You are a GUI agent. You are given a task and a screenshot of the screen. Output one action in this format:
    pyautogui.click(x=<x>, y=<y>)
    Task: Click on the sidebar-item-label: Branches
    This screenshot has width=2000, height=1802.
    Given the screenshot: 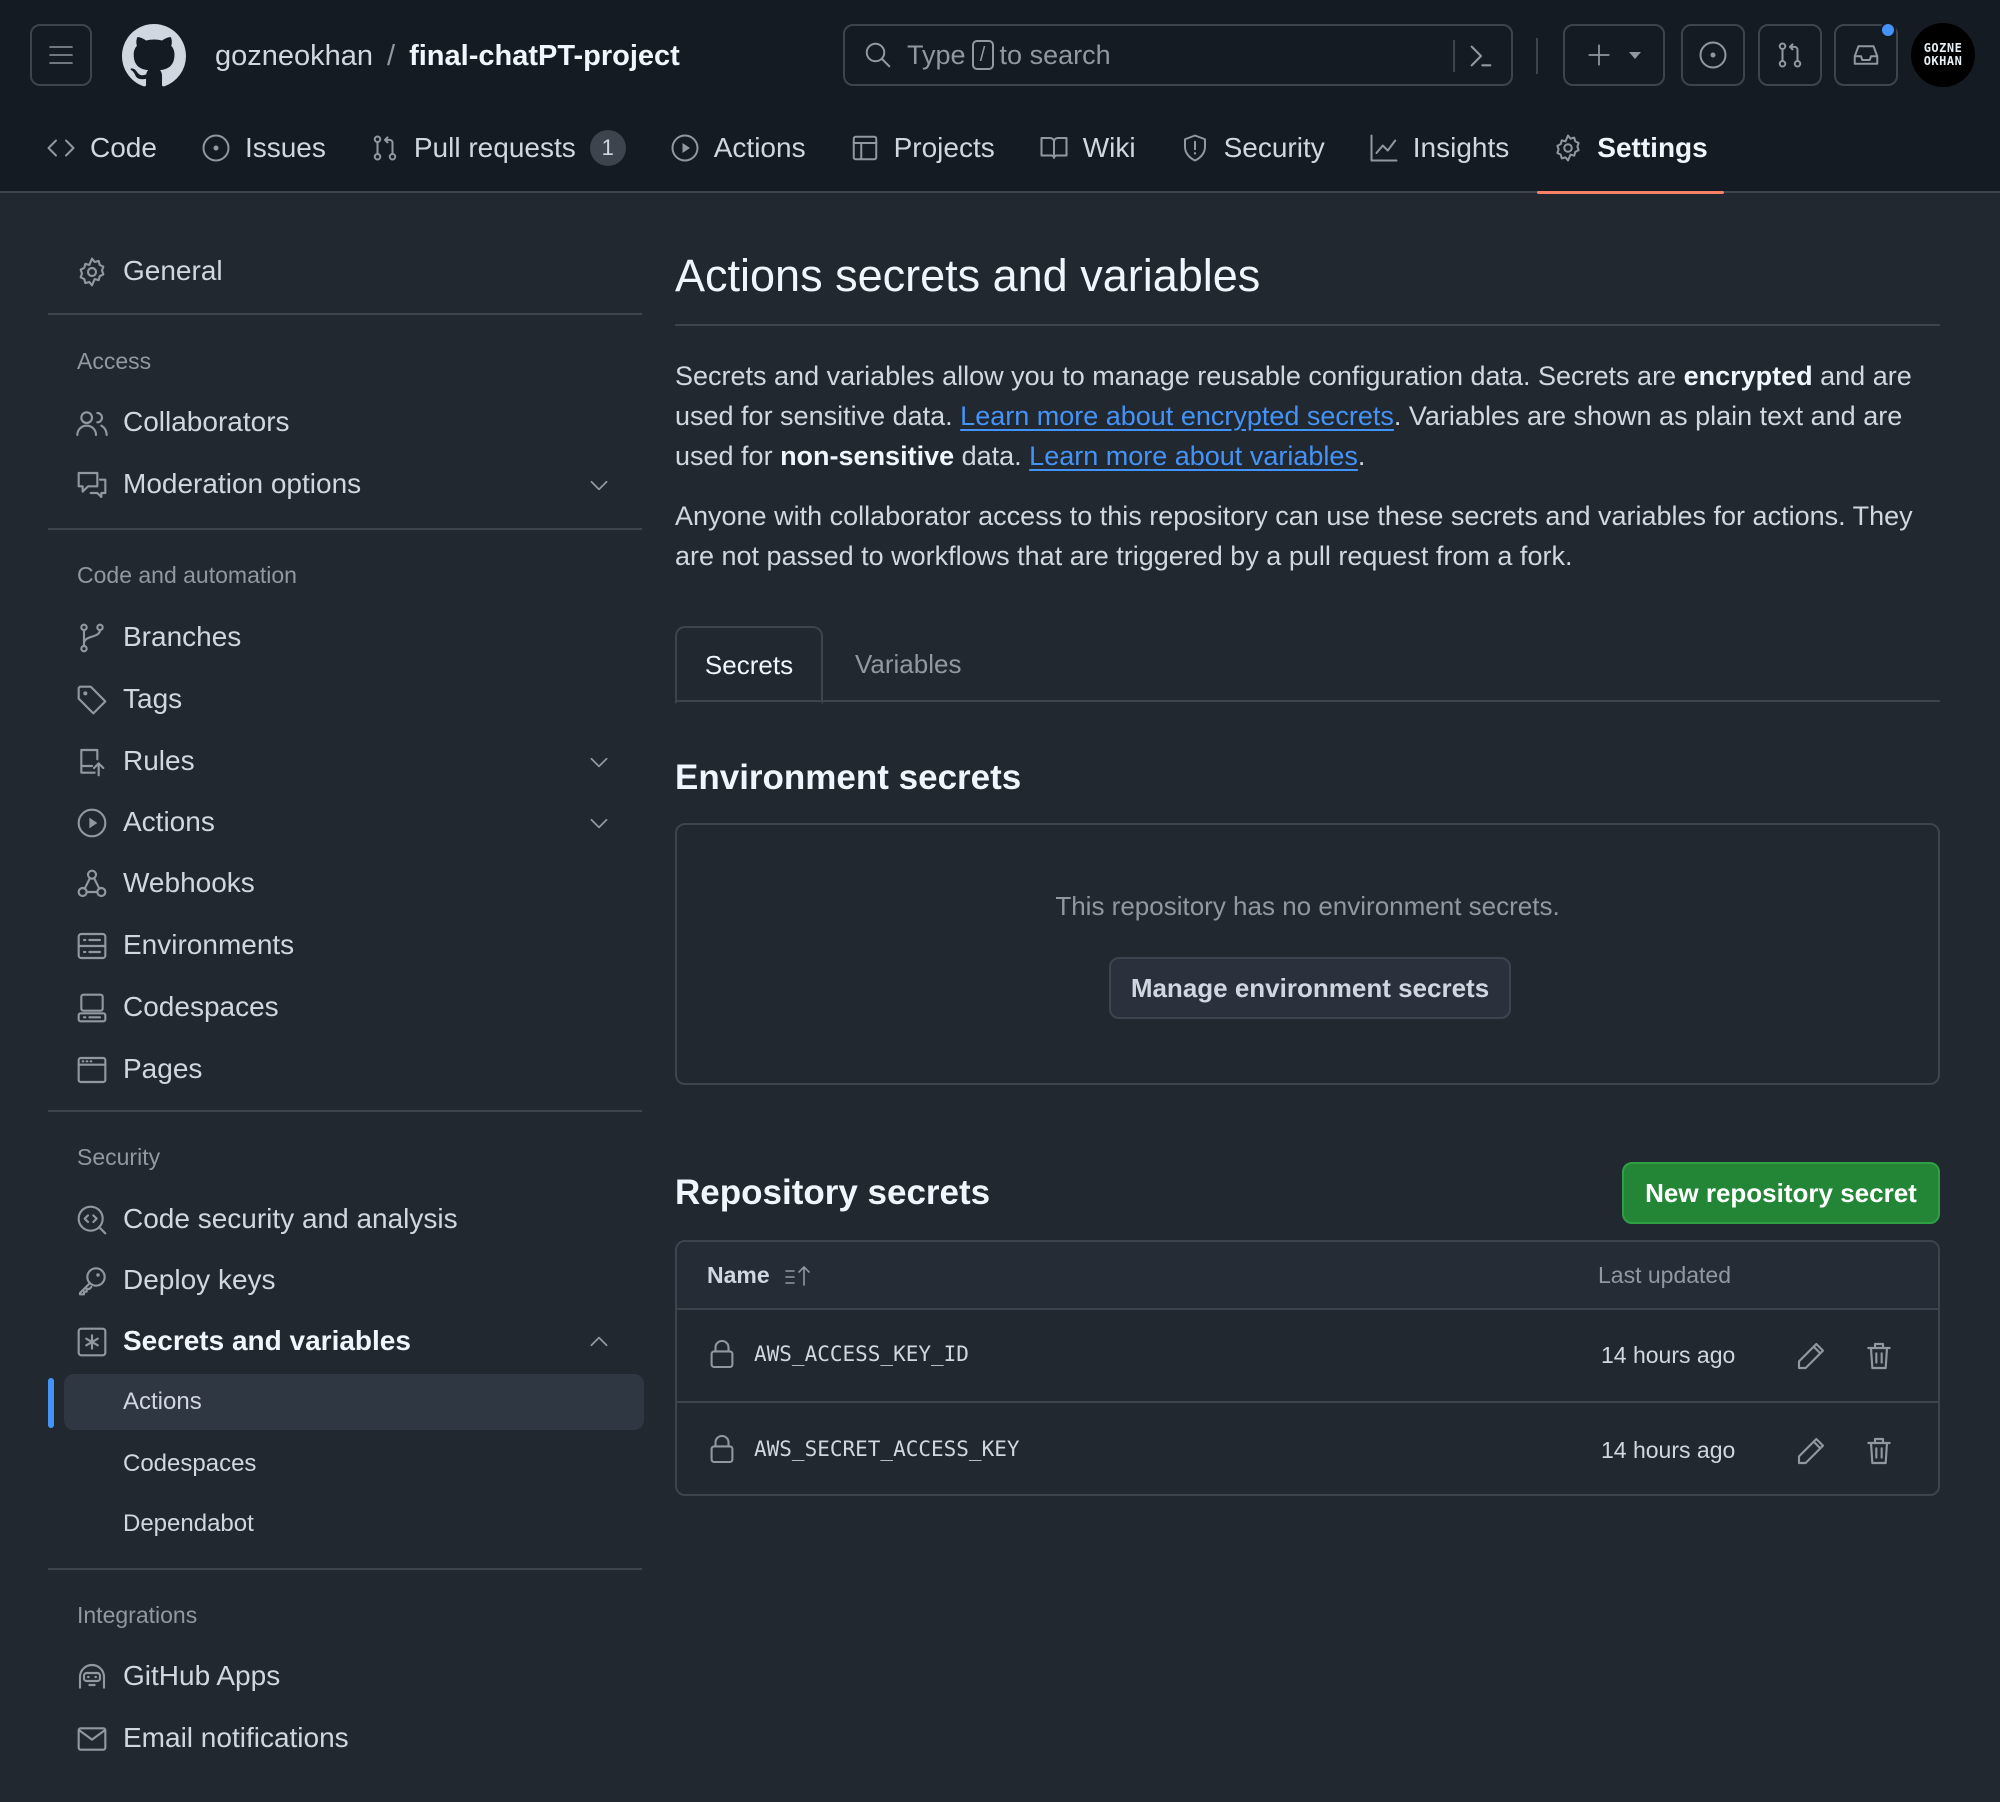 What is the action you would take?
    pyautogui.click(x=182, y=636)
    